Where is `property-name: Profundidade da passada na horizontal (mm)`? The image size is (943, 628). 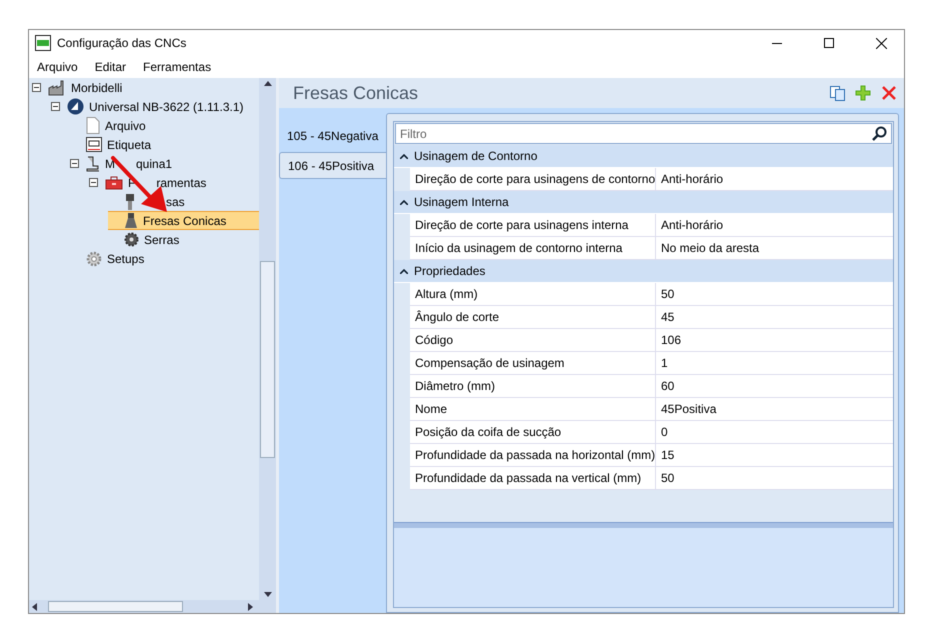 property-name: Profundidade da passada na horizontal (mm) is located at coordinates (533, 455).